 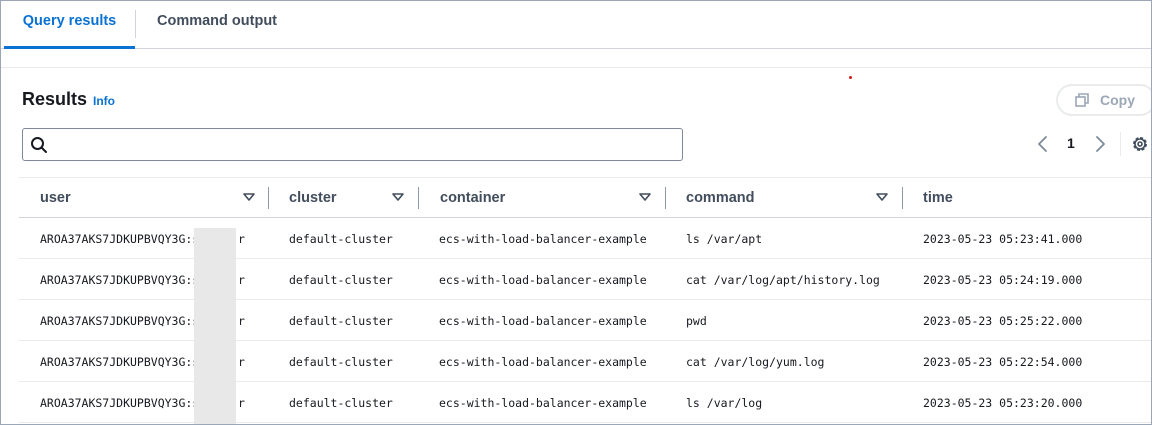 What do you see at coordinates (313, 198) in the screenshot?
I see `column-header-cluster: cluster` at bounding box center [313, 198].